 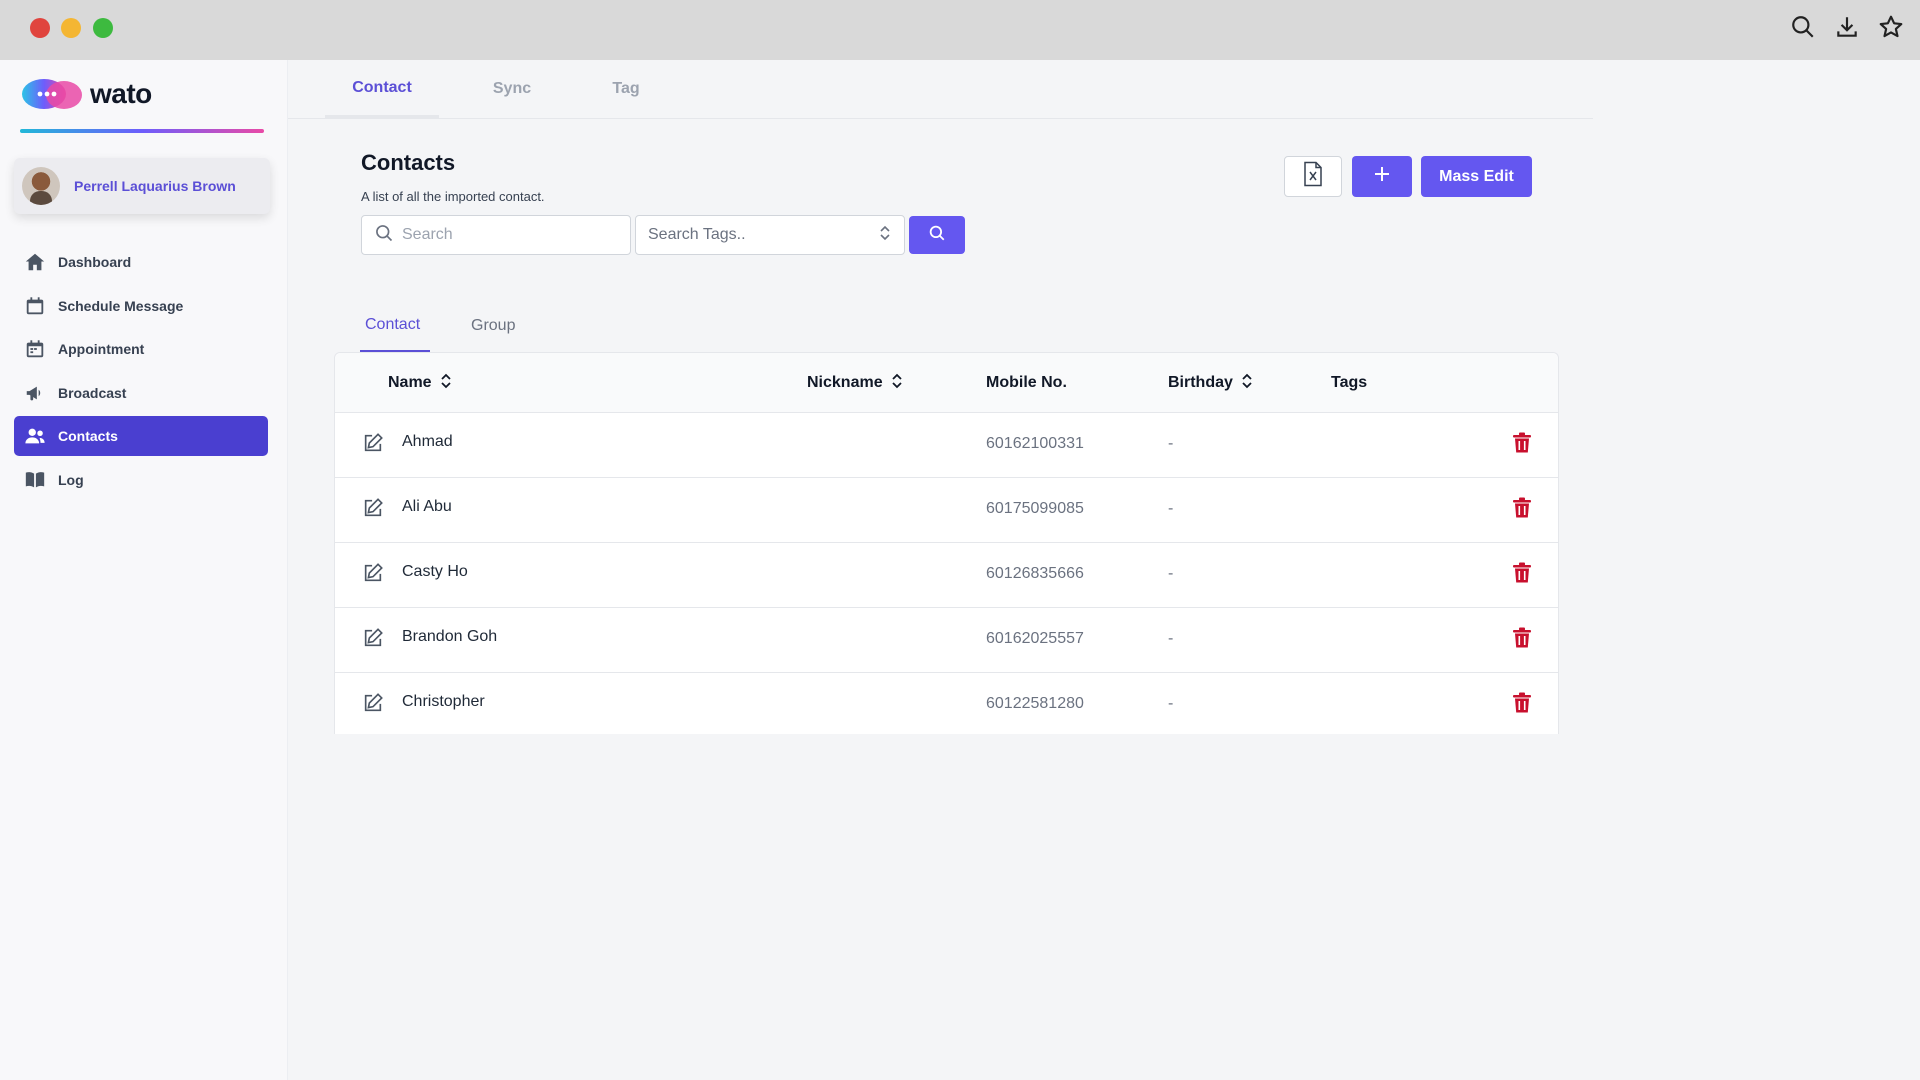 I want to click on table-row: Ahmad 60162100331 -, so click(x=946, y=445).